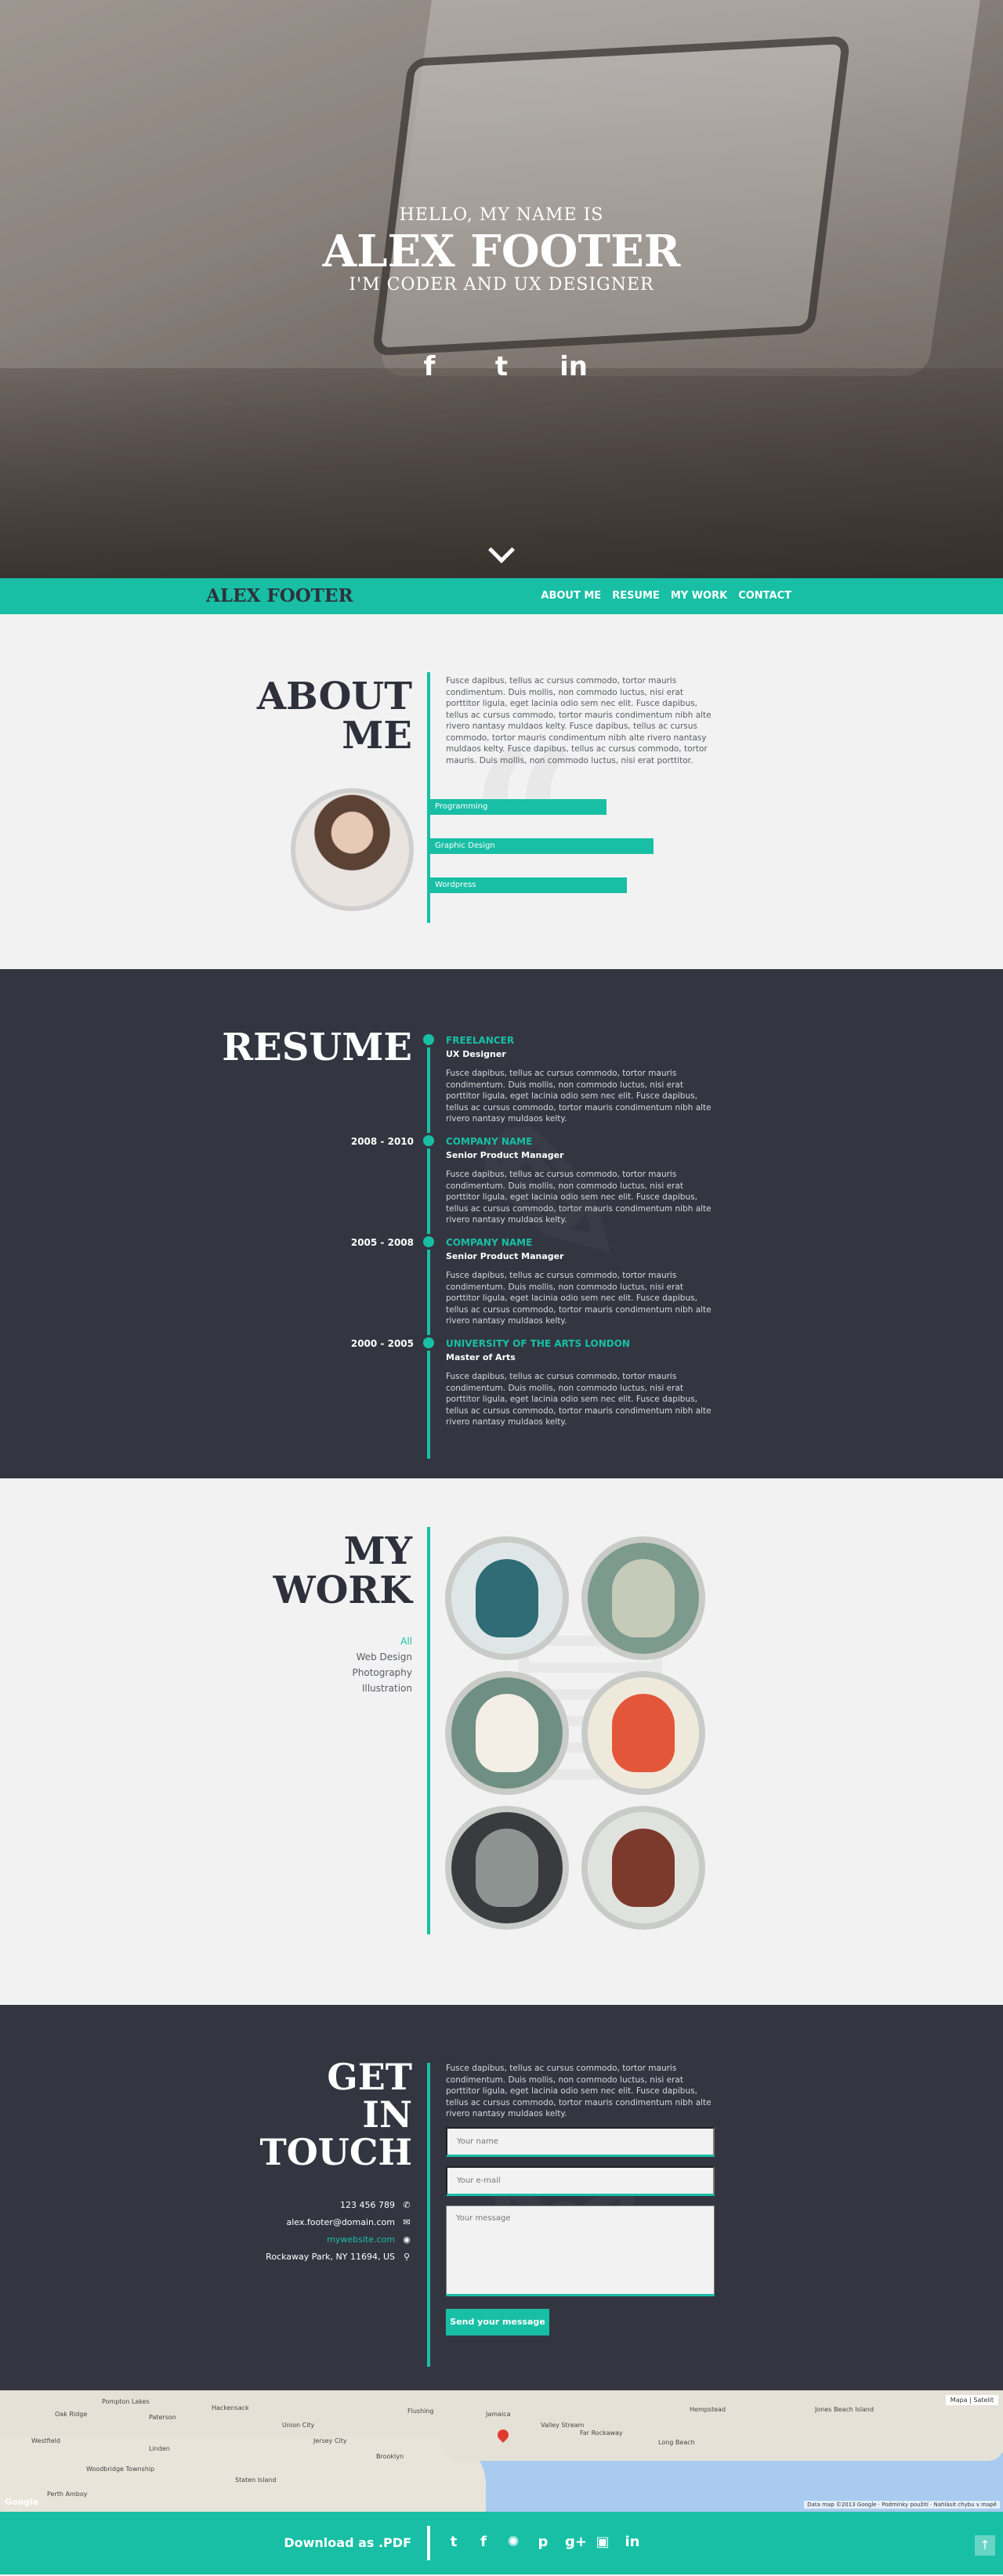 This screenshot has width=1003, height=2576. I want to click on resume-company: FREELANCER, so click(480, 1040).